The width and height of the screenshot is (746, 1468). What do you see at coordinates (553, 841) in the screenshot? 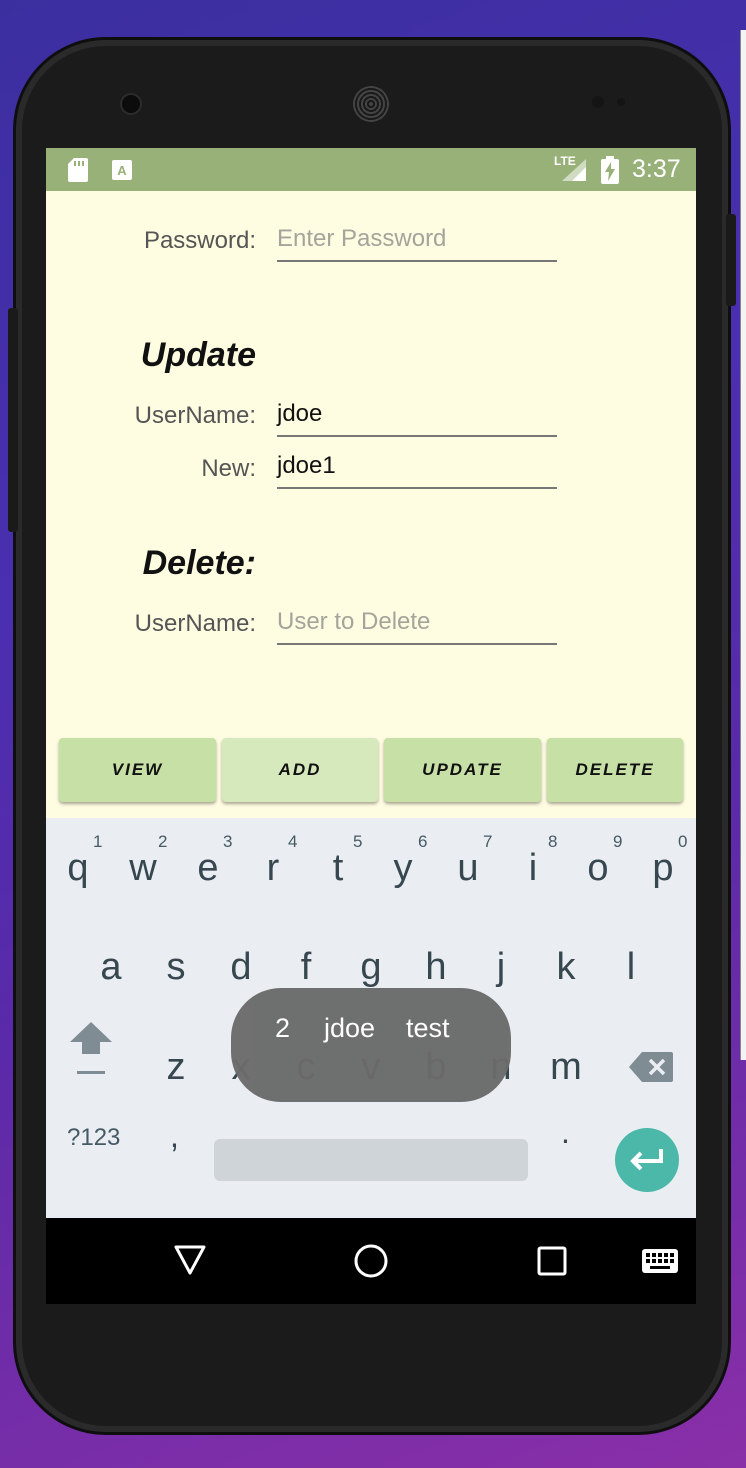
I see `key-hint: 8` at bounding box center [553, 841].